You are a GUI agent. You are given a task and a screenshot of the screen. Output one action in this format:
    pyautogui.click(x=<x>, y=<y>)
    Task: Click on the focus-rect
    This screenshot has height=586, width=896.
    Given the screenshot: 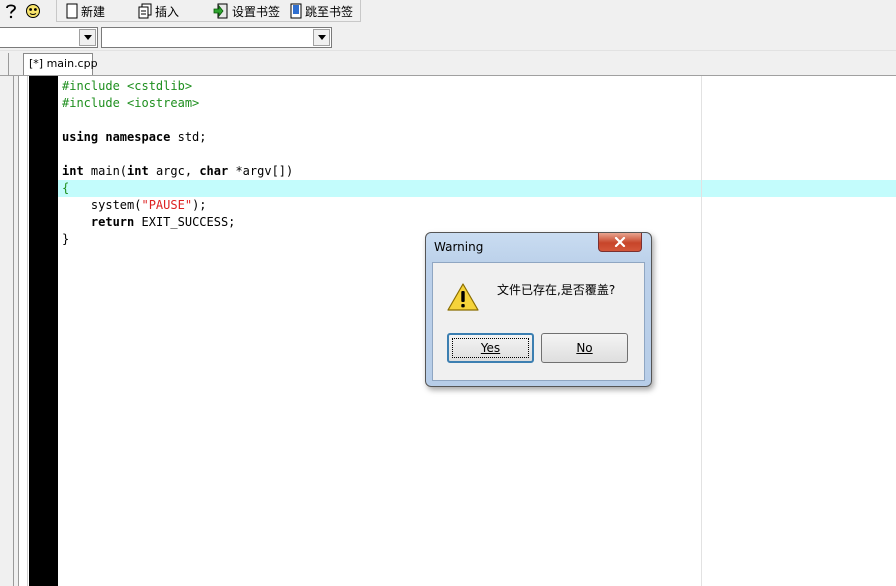 What is the action you would take?
    pyautogui.click(x=490, y=348)
    